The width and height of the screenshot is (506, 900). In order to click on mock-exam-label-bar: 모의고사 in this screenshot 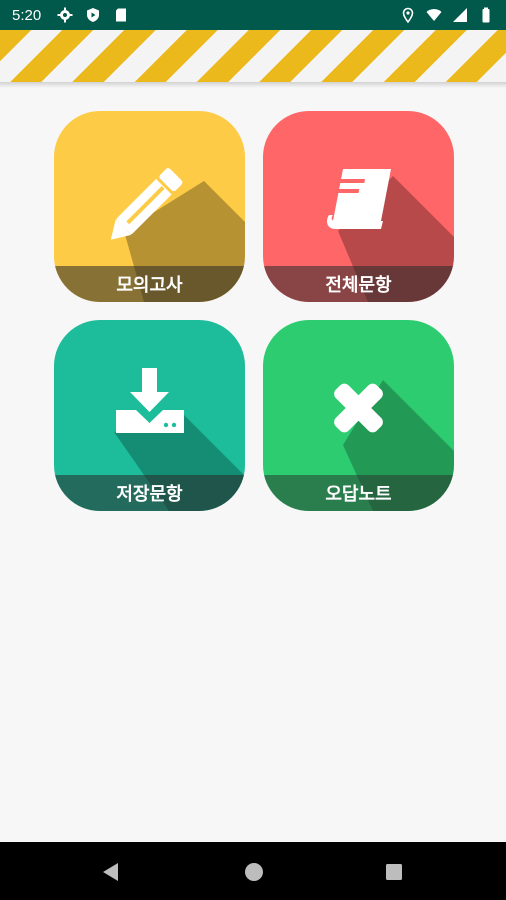, I will do `click(149, 284)`.